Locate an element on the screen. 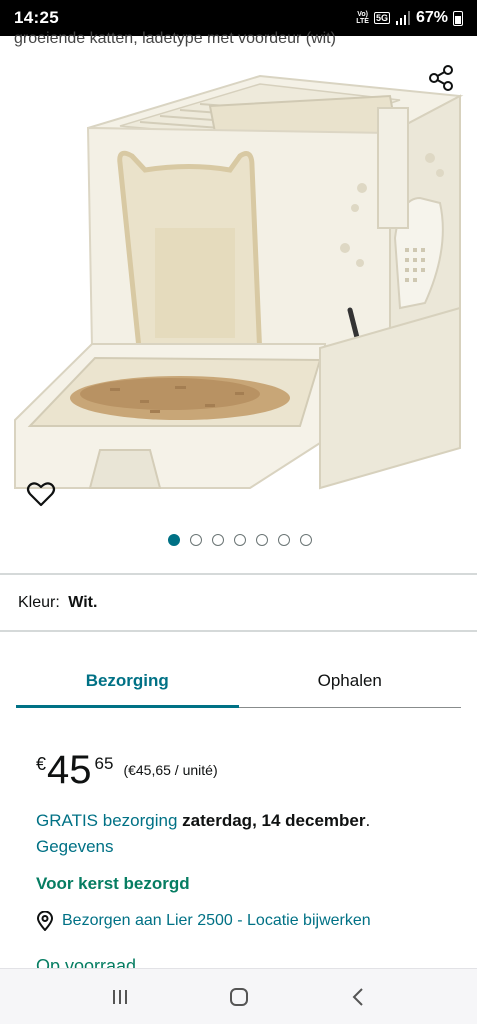  volte-indicator: Vo) LTE is located at coordinates (362, 18).